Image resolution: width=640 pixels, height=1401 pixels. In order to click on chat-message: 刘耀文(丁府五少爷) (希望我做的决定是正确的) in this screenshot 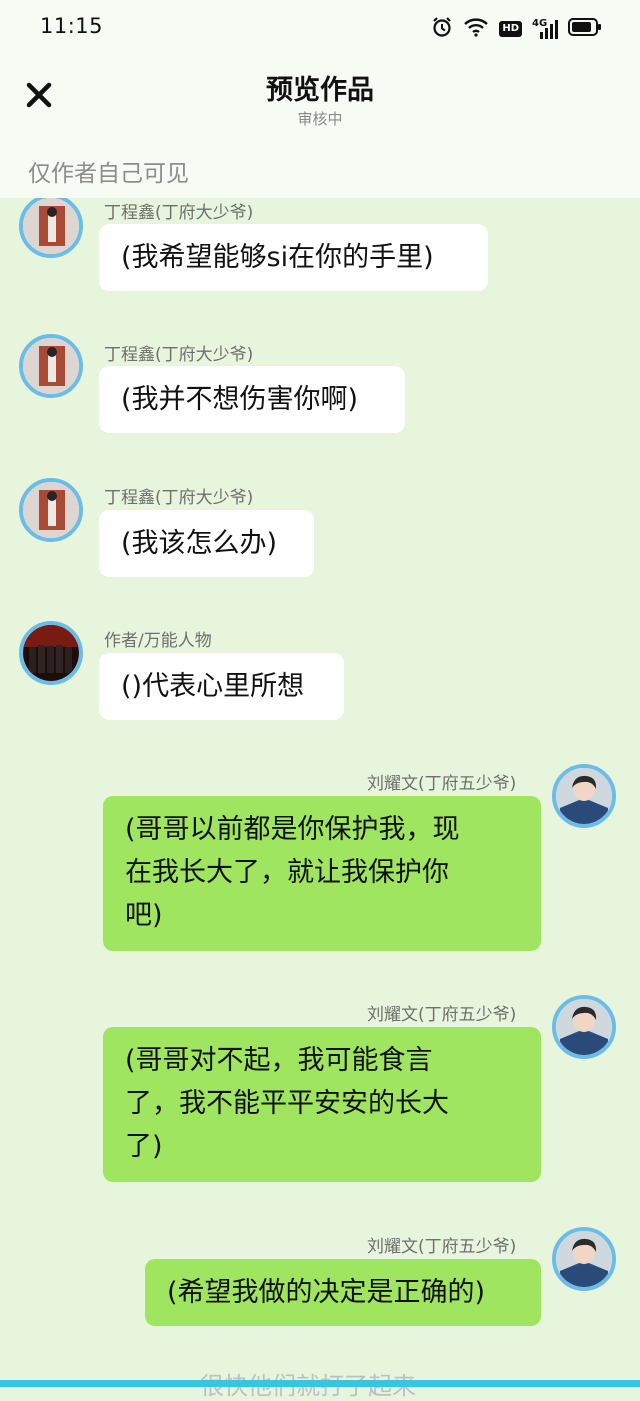, I will do `click(320, 1277)`.